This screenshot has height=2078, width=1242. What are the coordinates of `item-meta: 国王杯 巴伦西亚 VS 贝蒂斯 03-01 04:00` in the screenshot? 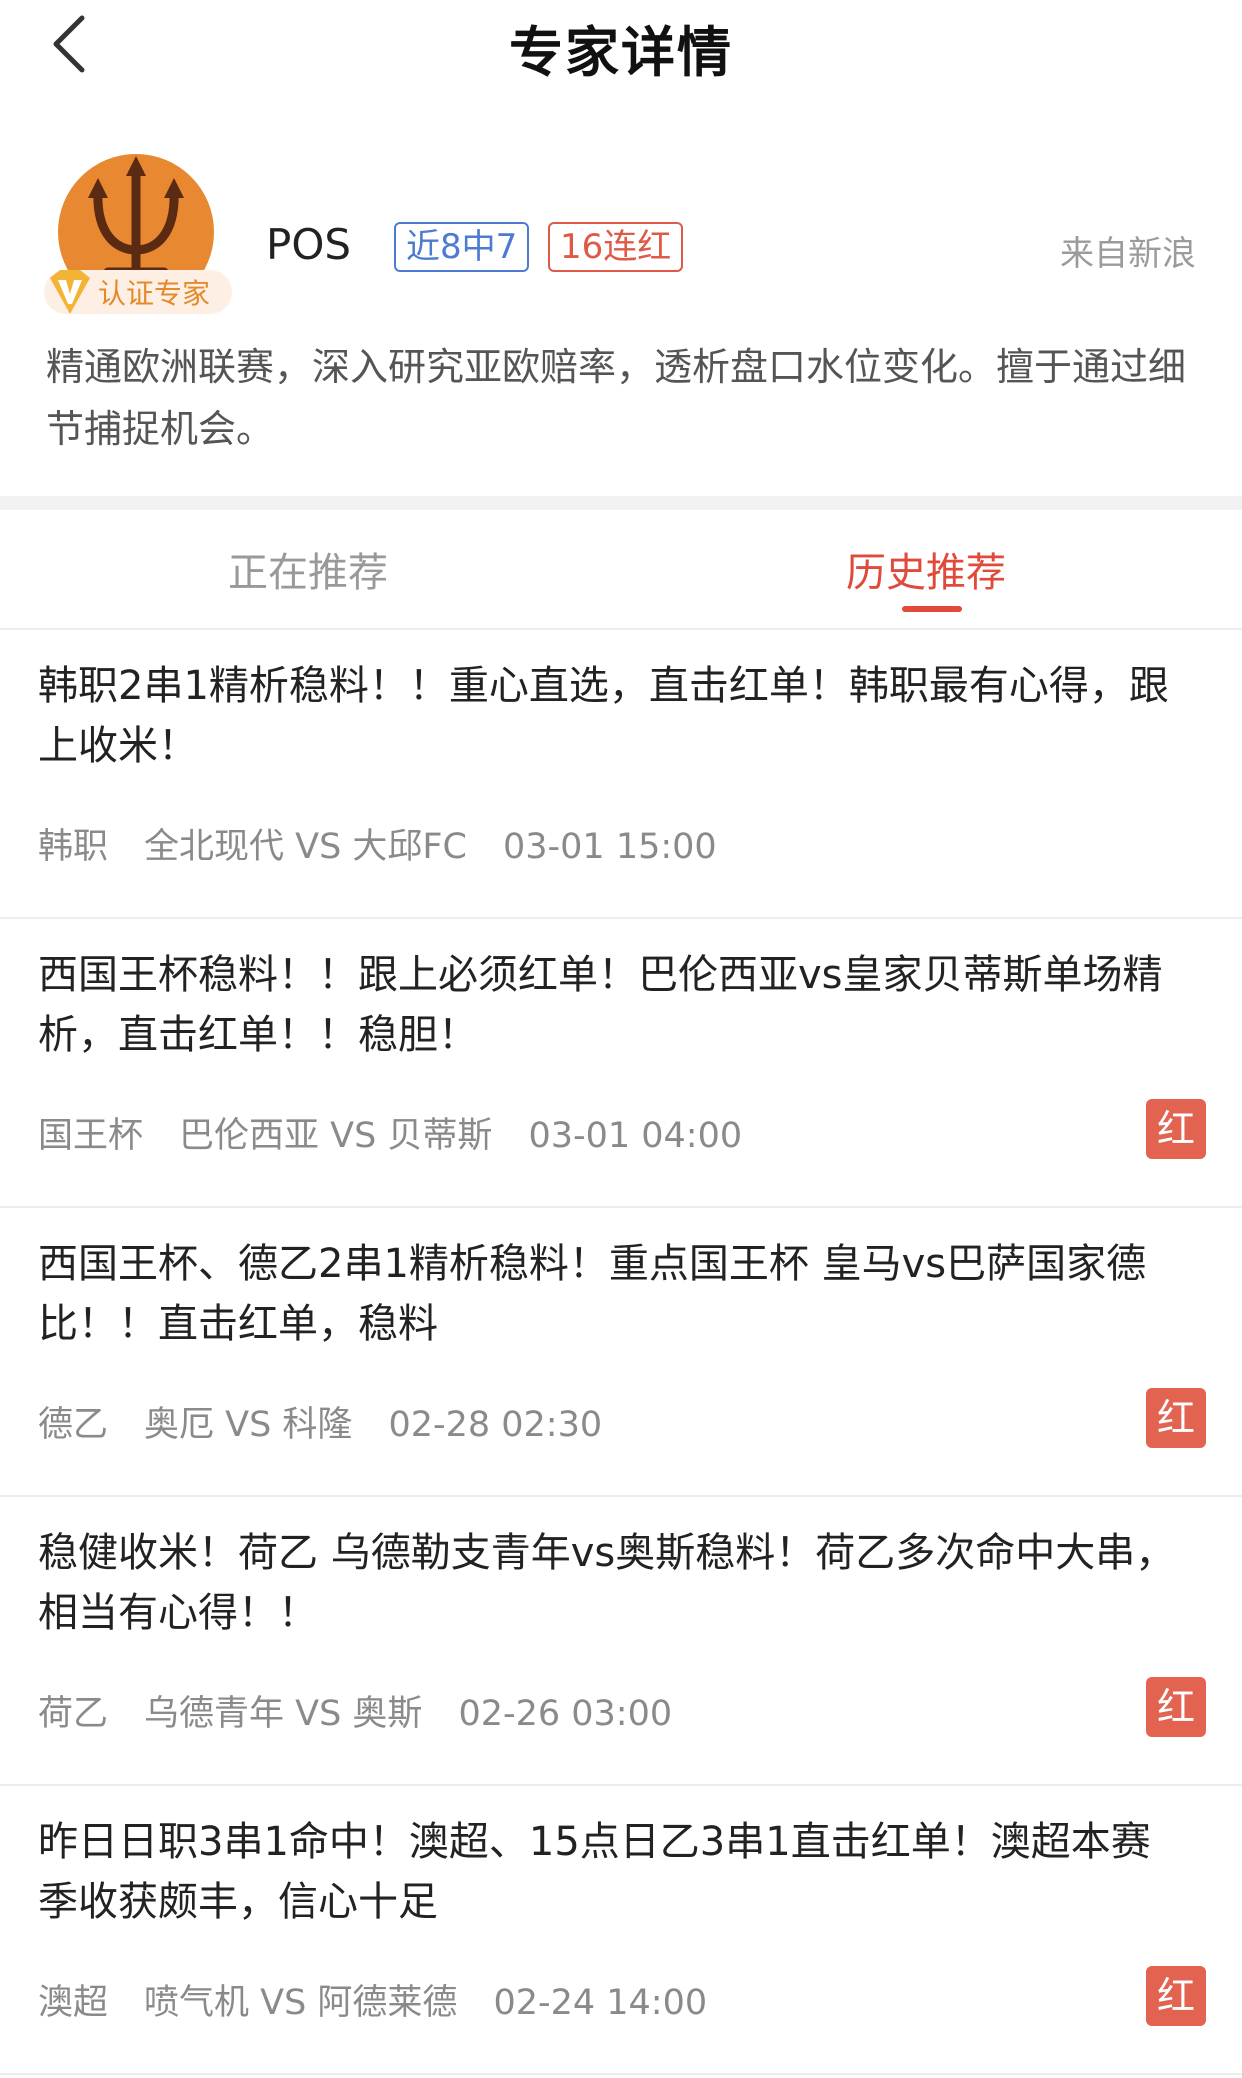 It's located at (408, 1132).